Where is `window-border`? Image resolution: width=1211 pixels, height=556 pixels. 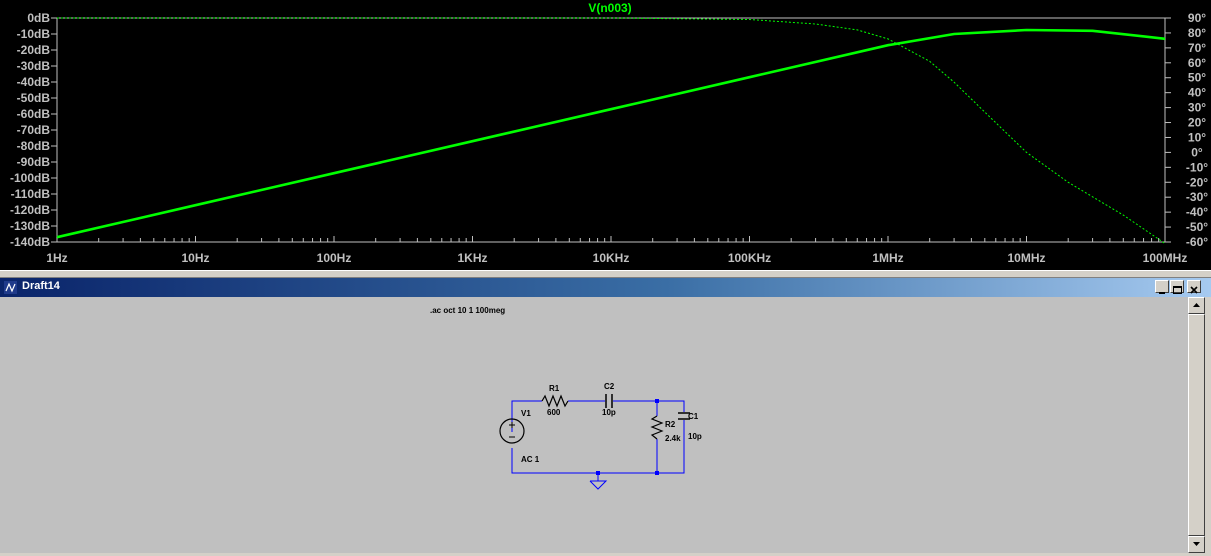
window-border is located at coordinates (1208, 425).